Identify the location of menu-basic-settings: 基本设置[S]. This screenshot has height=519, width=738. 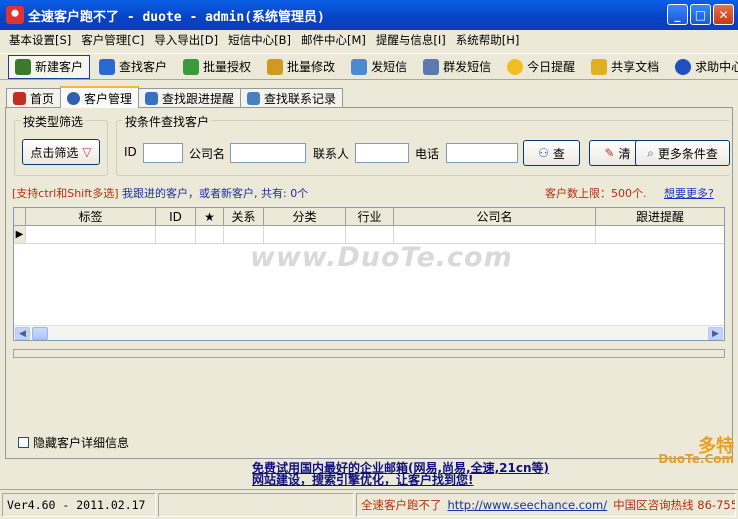
(40, 40).